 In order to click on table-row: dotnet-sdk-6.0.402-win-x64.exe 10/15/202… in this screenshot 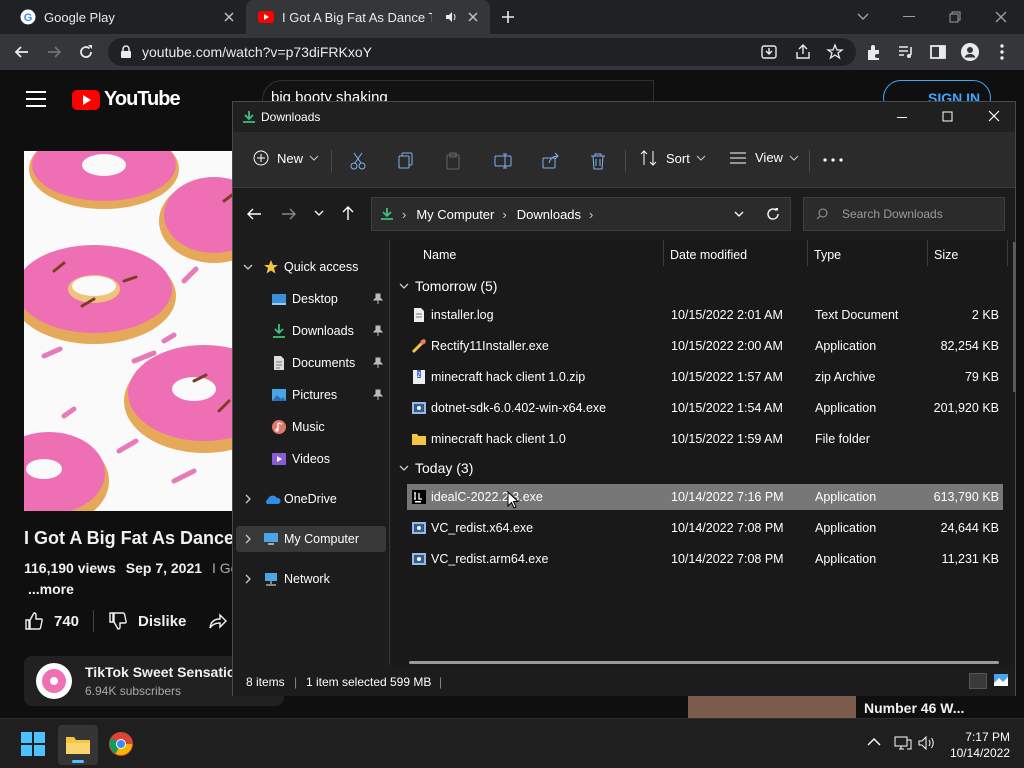, I will do `click(705, 408)`.